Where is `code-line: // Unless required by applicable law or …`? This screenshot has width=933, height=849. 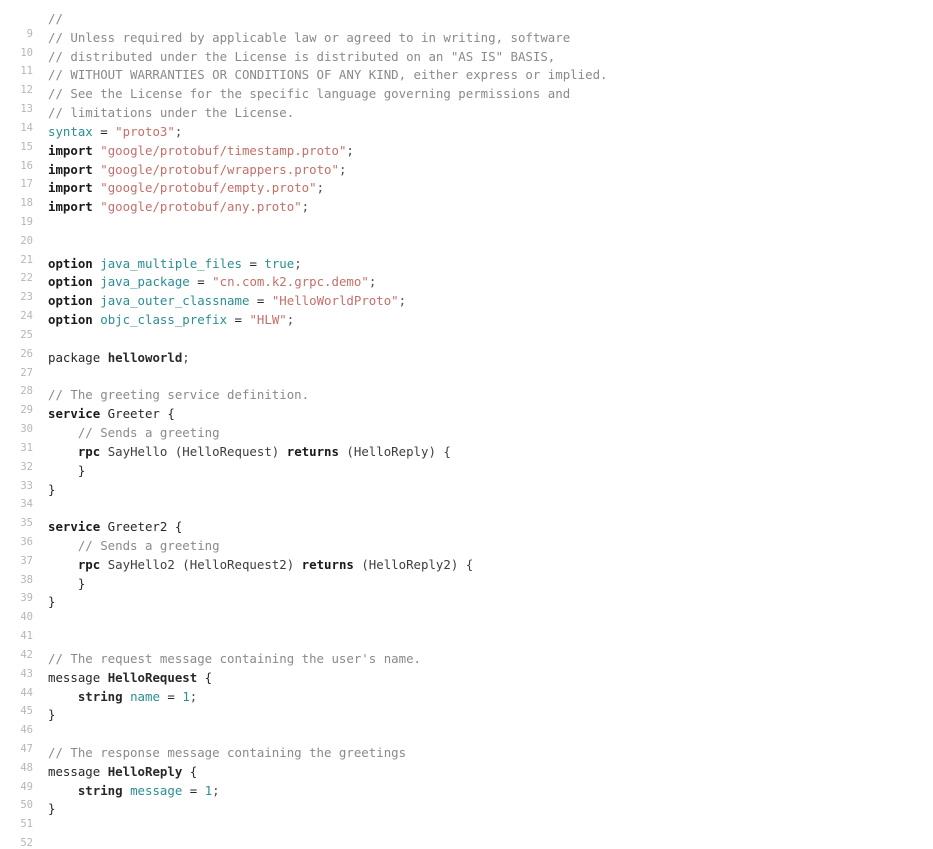 code-line: // Unless required by applicable law or … is located at coordinates (309, 37).